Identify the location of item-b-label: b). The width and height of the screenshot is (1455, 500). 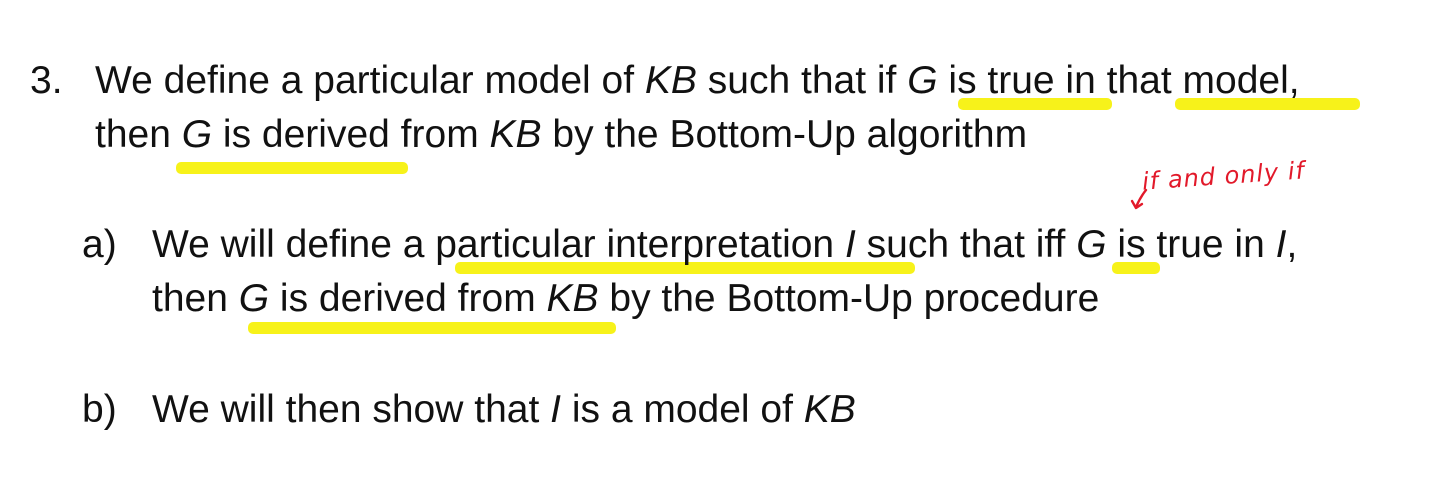
(99, 409).